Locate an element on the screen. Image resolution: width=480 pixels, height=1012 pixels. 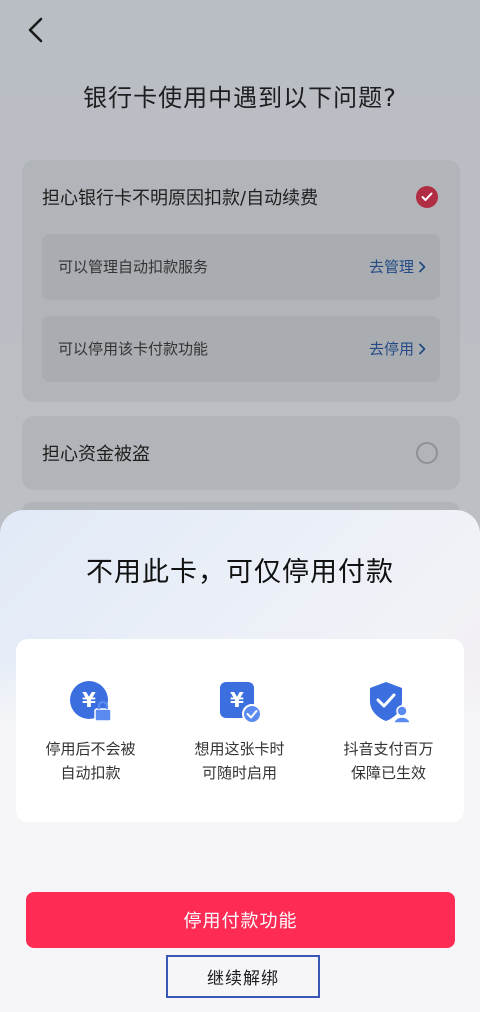
benefit-reenable: ¥ 想用这张卡时 可随时启用 is located at coordinates (239, 732).